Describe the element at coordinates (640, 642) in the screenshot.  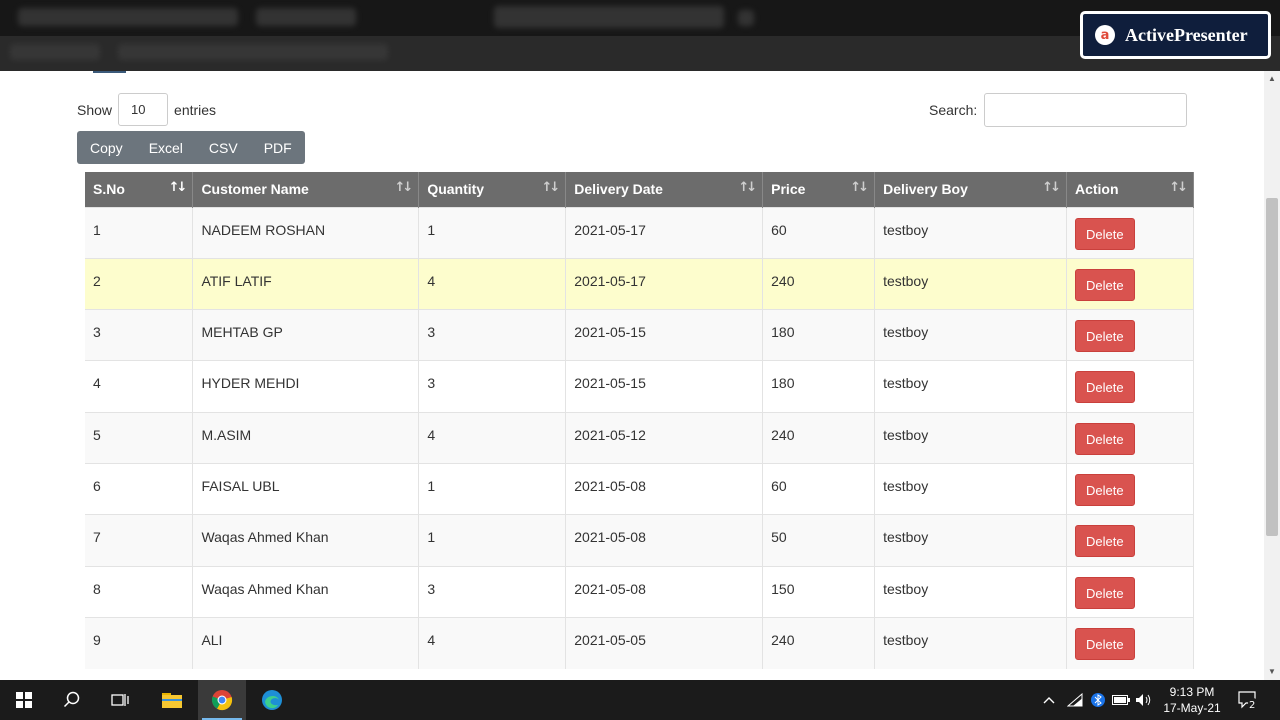
I see `table-row: 9 ALI 4 2021-05-05 240 testboy Delete` at that location.